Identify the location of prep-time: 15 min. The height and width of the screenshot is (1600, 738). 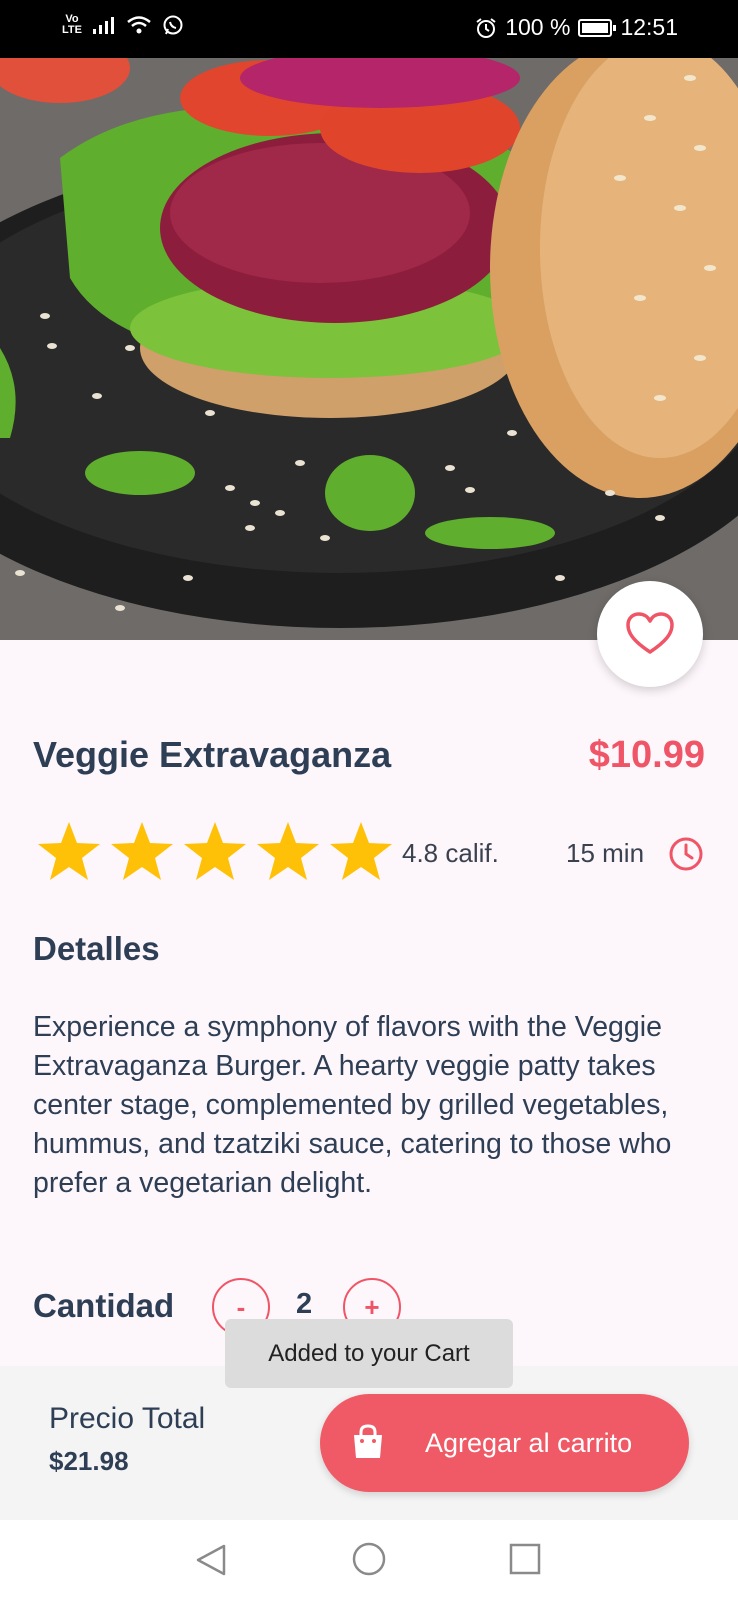
(605, 853).